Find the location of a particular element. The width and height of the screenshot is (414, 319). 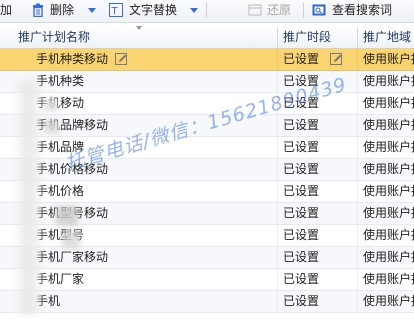

plan-name-cell: 手机厂家移动 is located at coordinates (156, 257).